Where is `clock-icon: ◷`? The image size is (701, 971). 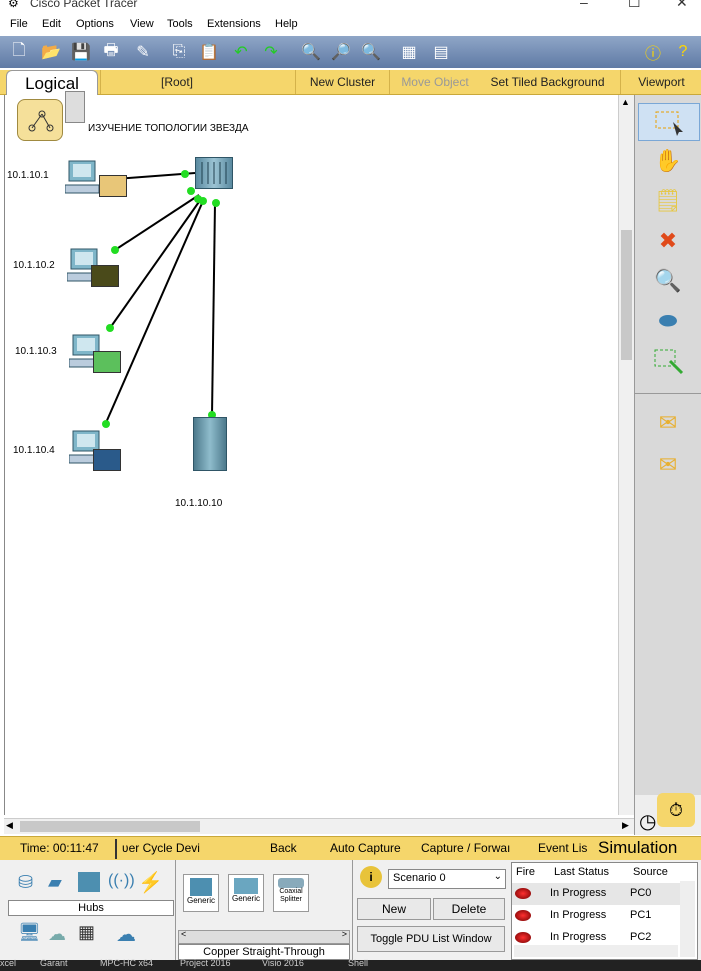
clock-icon: ◷ is located at coordinates (647, 821).